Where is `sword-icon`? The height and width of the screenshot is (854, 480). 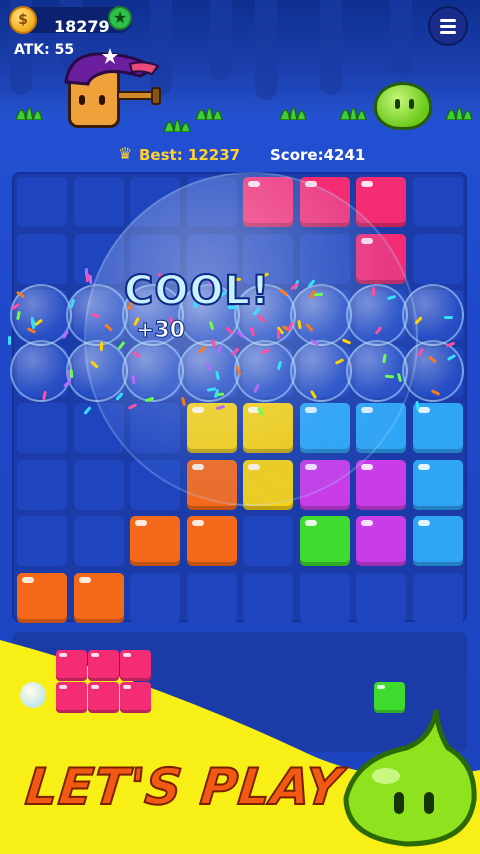
sword-icon is located at coordinates (139, 96).